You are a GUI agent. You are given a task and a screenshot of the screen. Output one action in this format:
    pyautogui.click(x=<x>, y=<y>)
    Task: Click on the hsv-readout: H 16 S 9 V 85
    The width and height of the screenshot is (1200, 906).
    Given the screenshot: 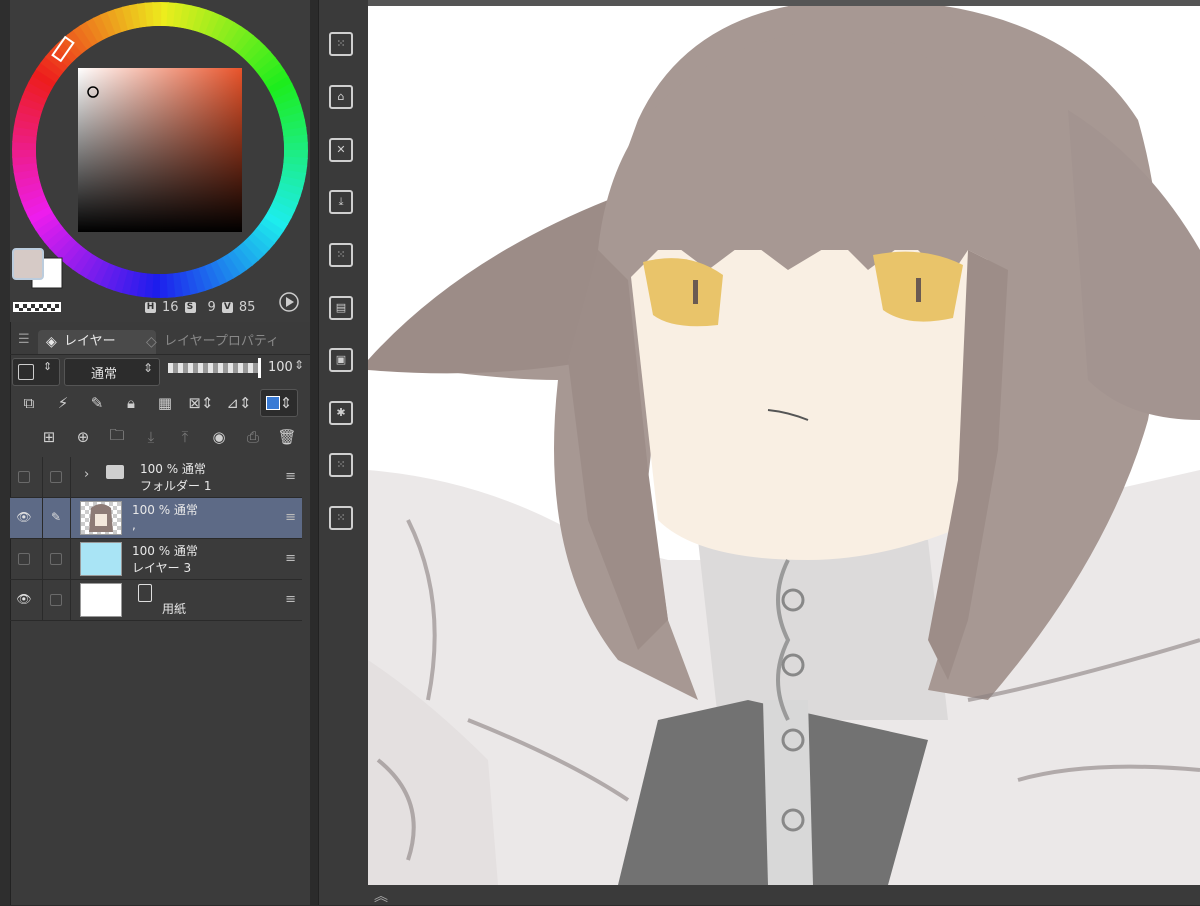 What is the action you would take?
    pyautogui.click(x=200, y=307)
    